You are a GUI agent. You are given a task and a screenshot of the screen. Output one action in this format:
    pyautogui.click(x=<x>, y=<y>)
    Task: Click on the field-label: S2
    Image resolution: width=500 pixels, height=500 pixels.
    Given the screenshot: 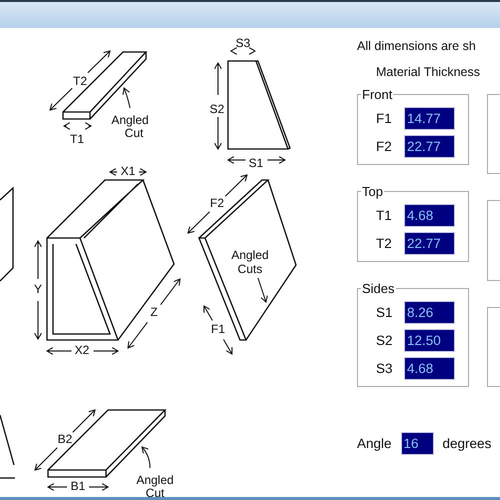 What is the action you would take?
    pyautogui.click(x=385, y=340)
    